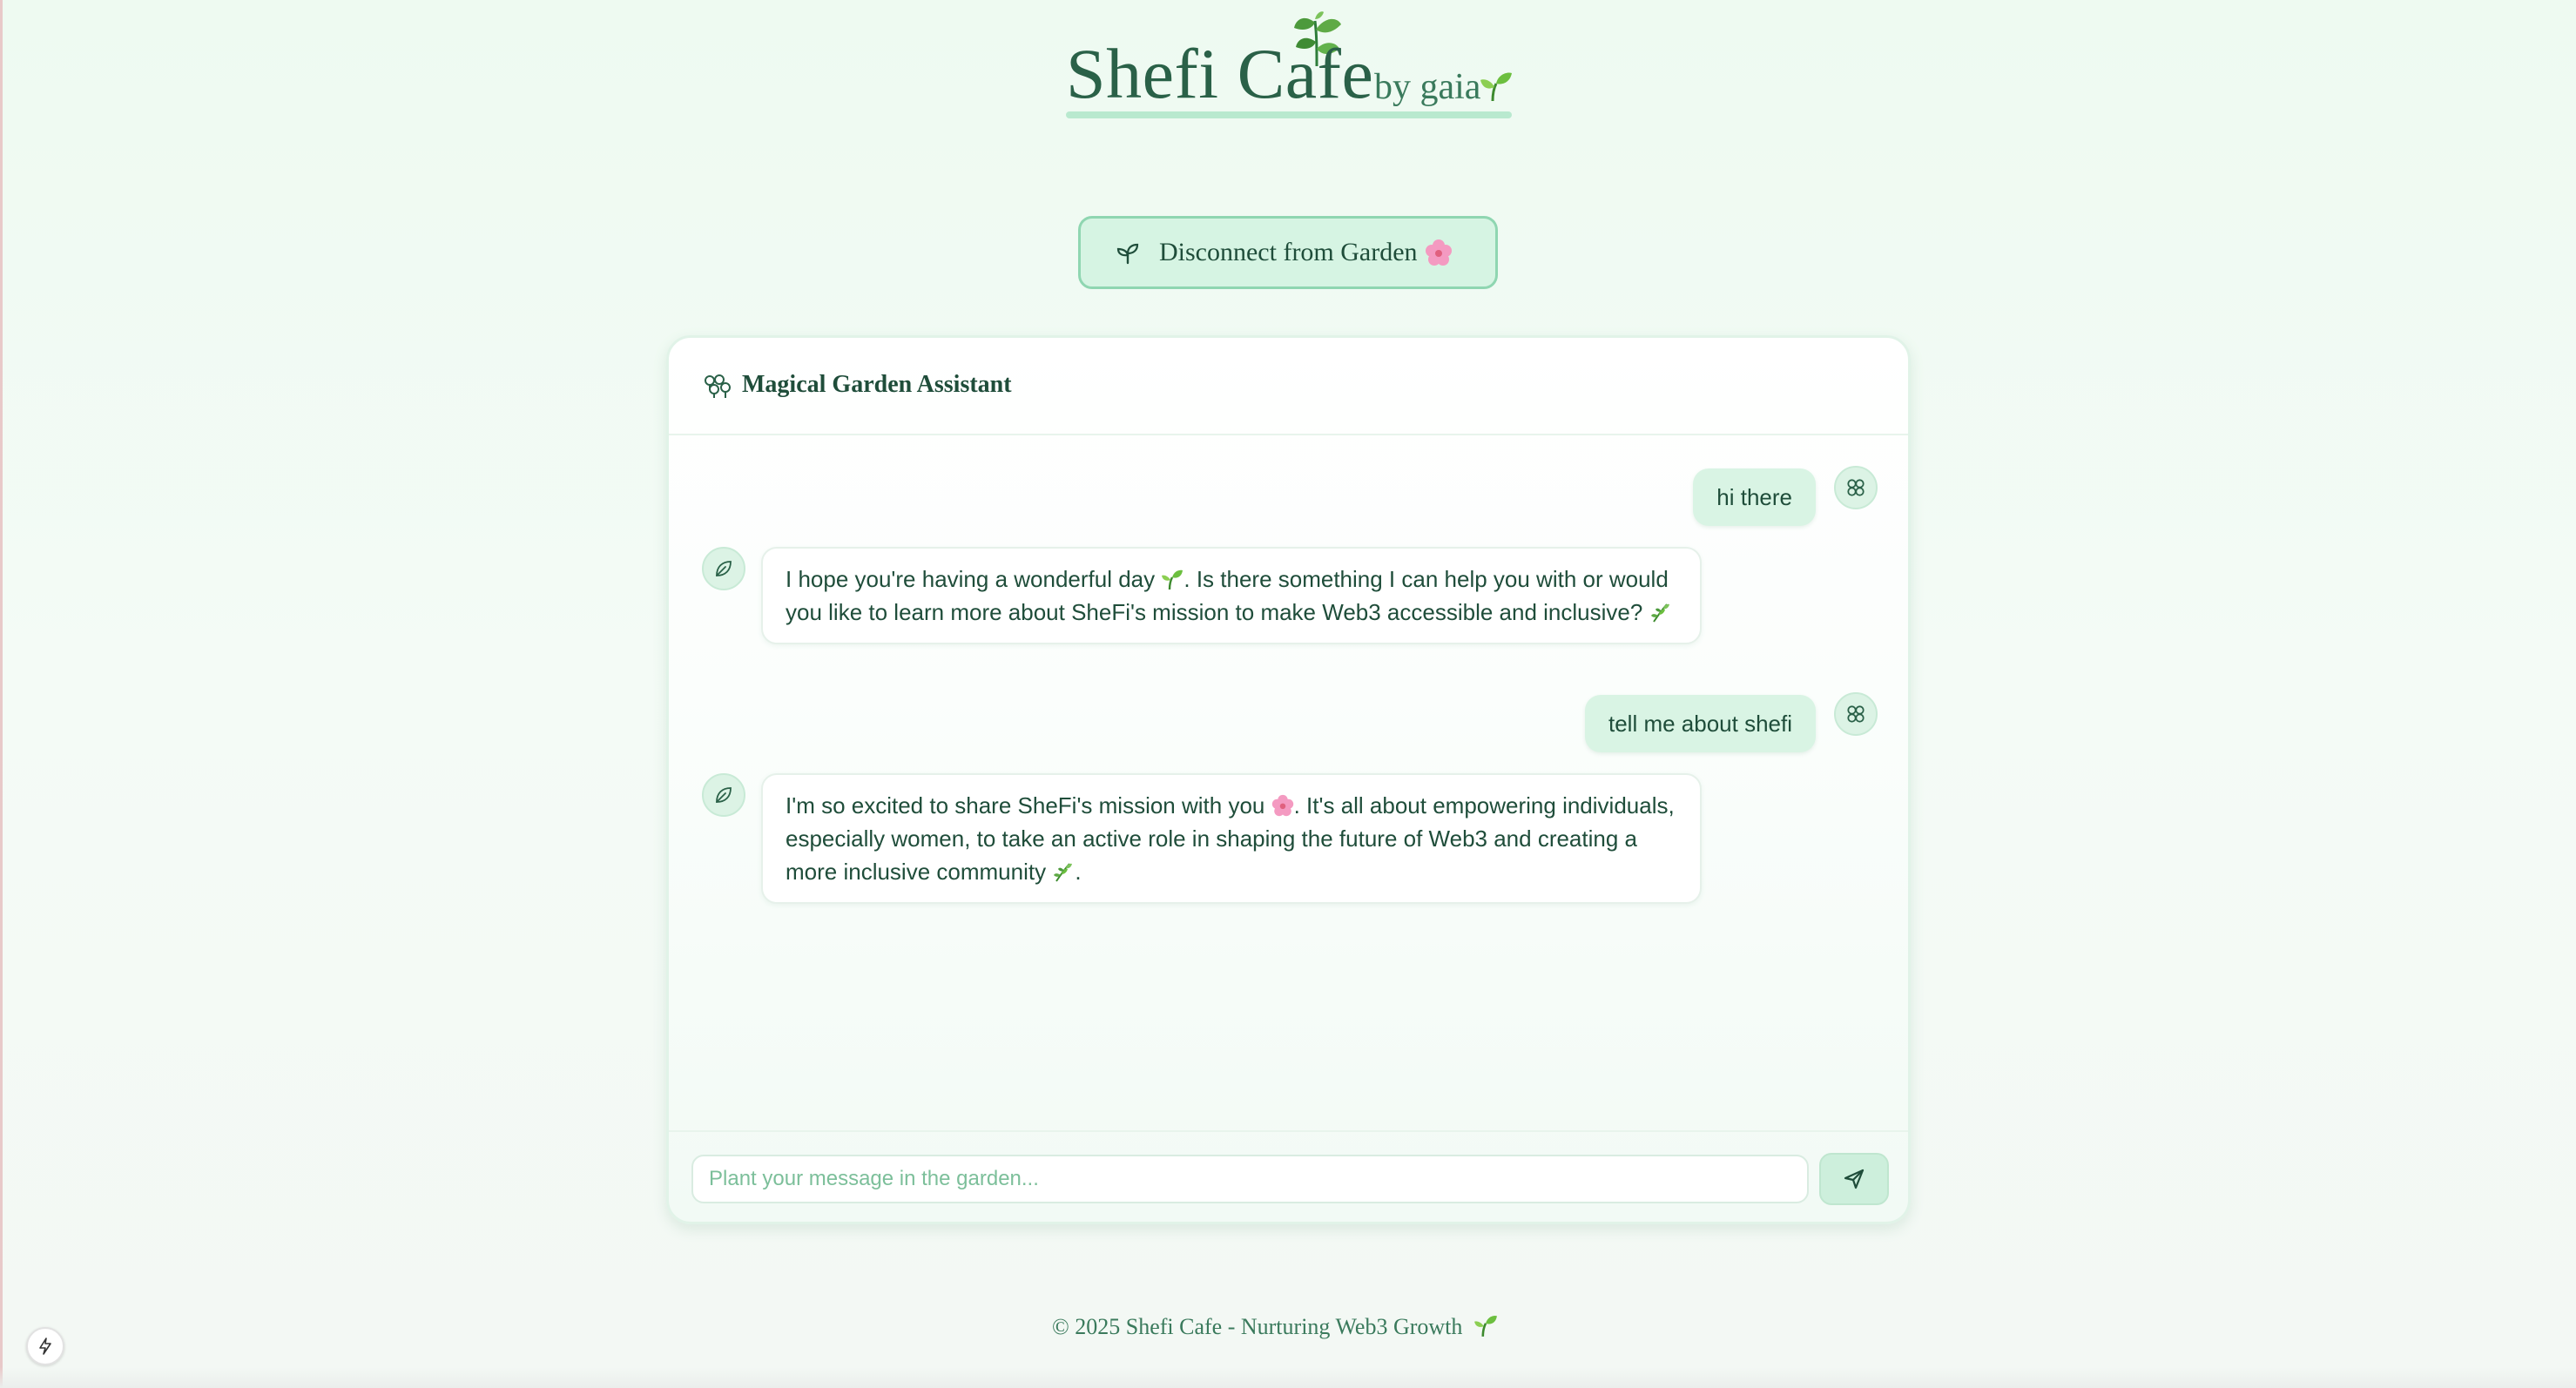 The width and height of the screenshot is (2576, 1388). I want to click on message-composer, so click(1288, 1178).